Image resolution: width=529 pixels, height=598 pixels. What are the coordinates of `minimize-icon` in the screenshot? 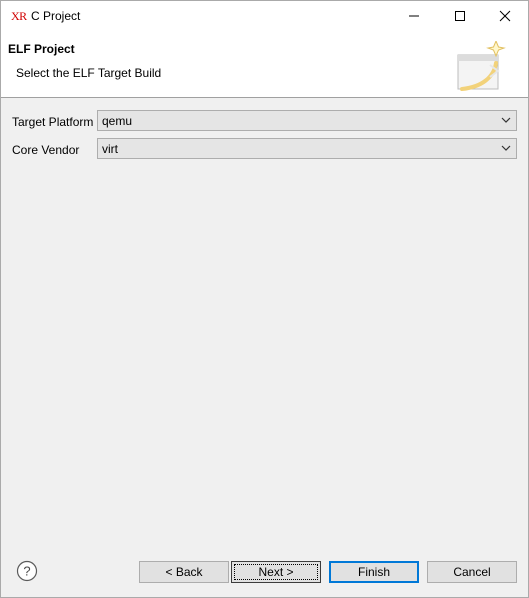 It's located at (414, 16).